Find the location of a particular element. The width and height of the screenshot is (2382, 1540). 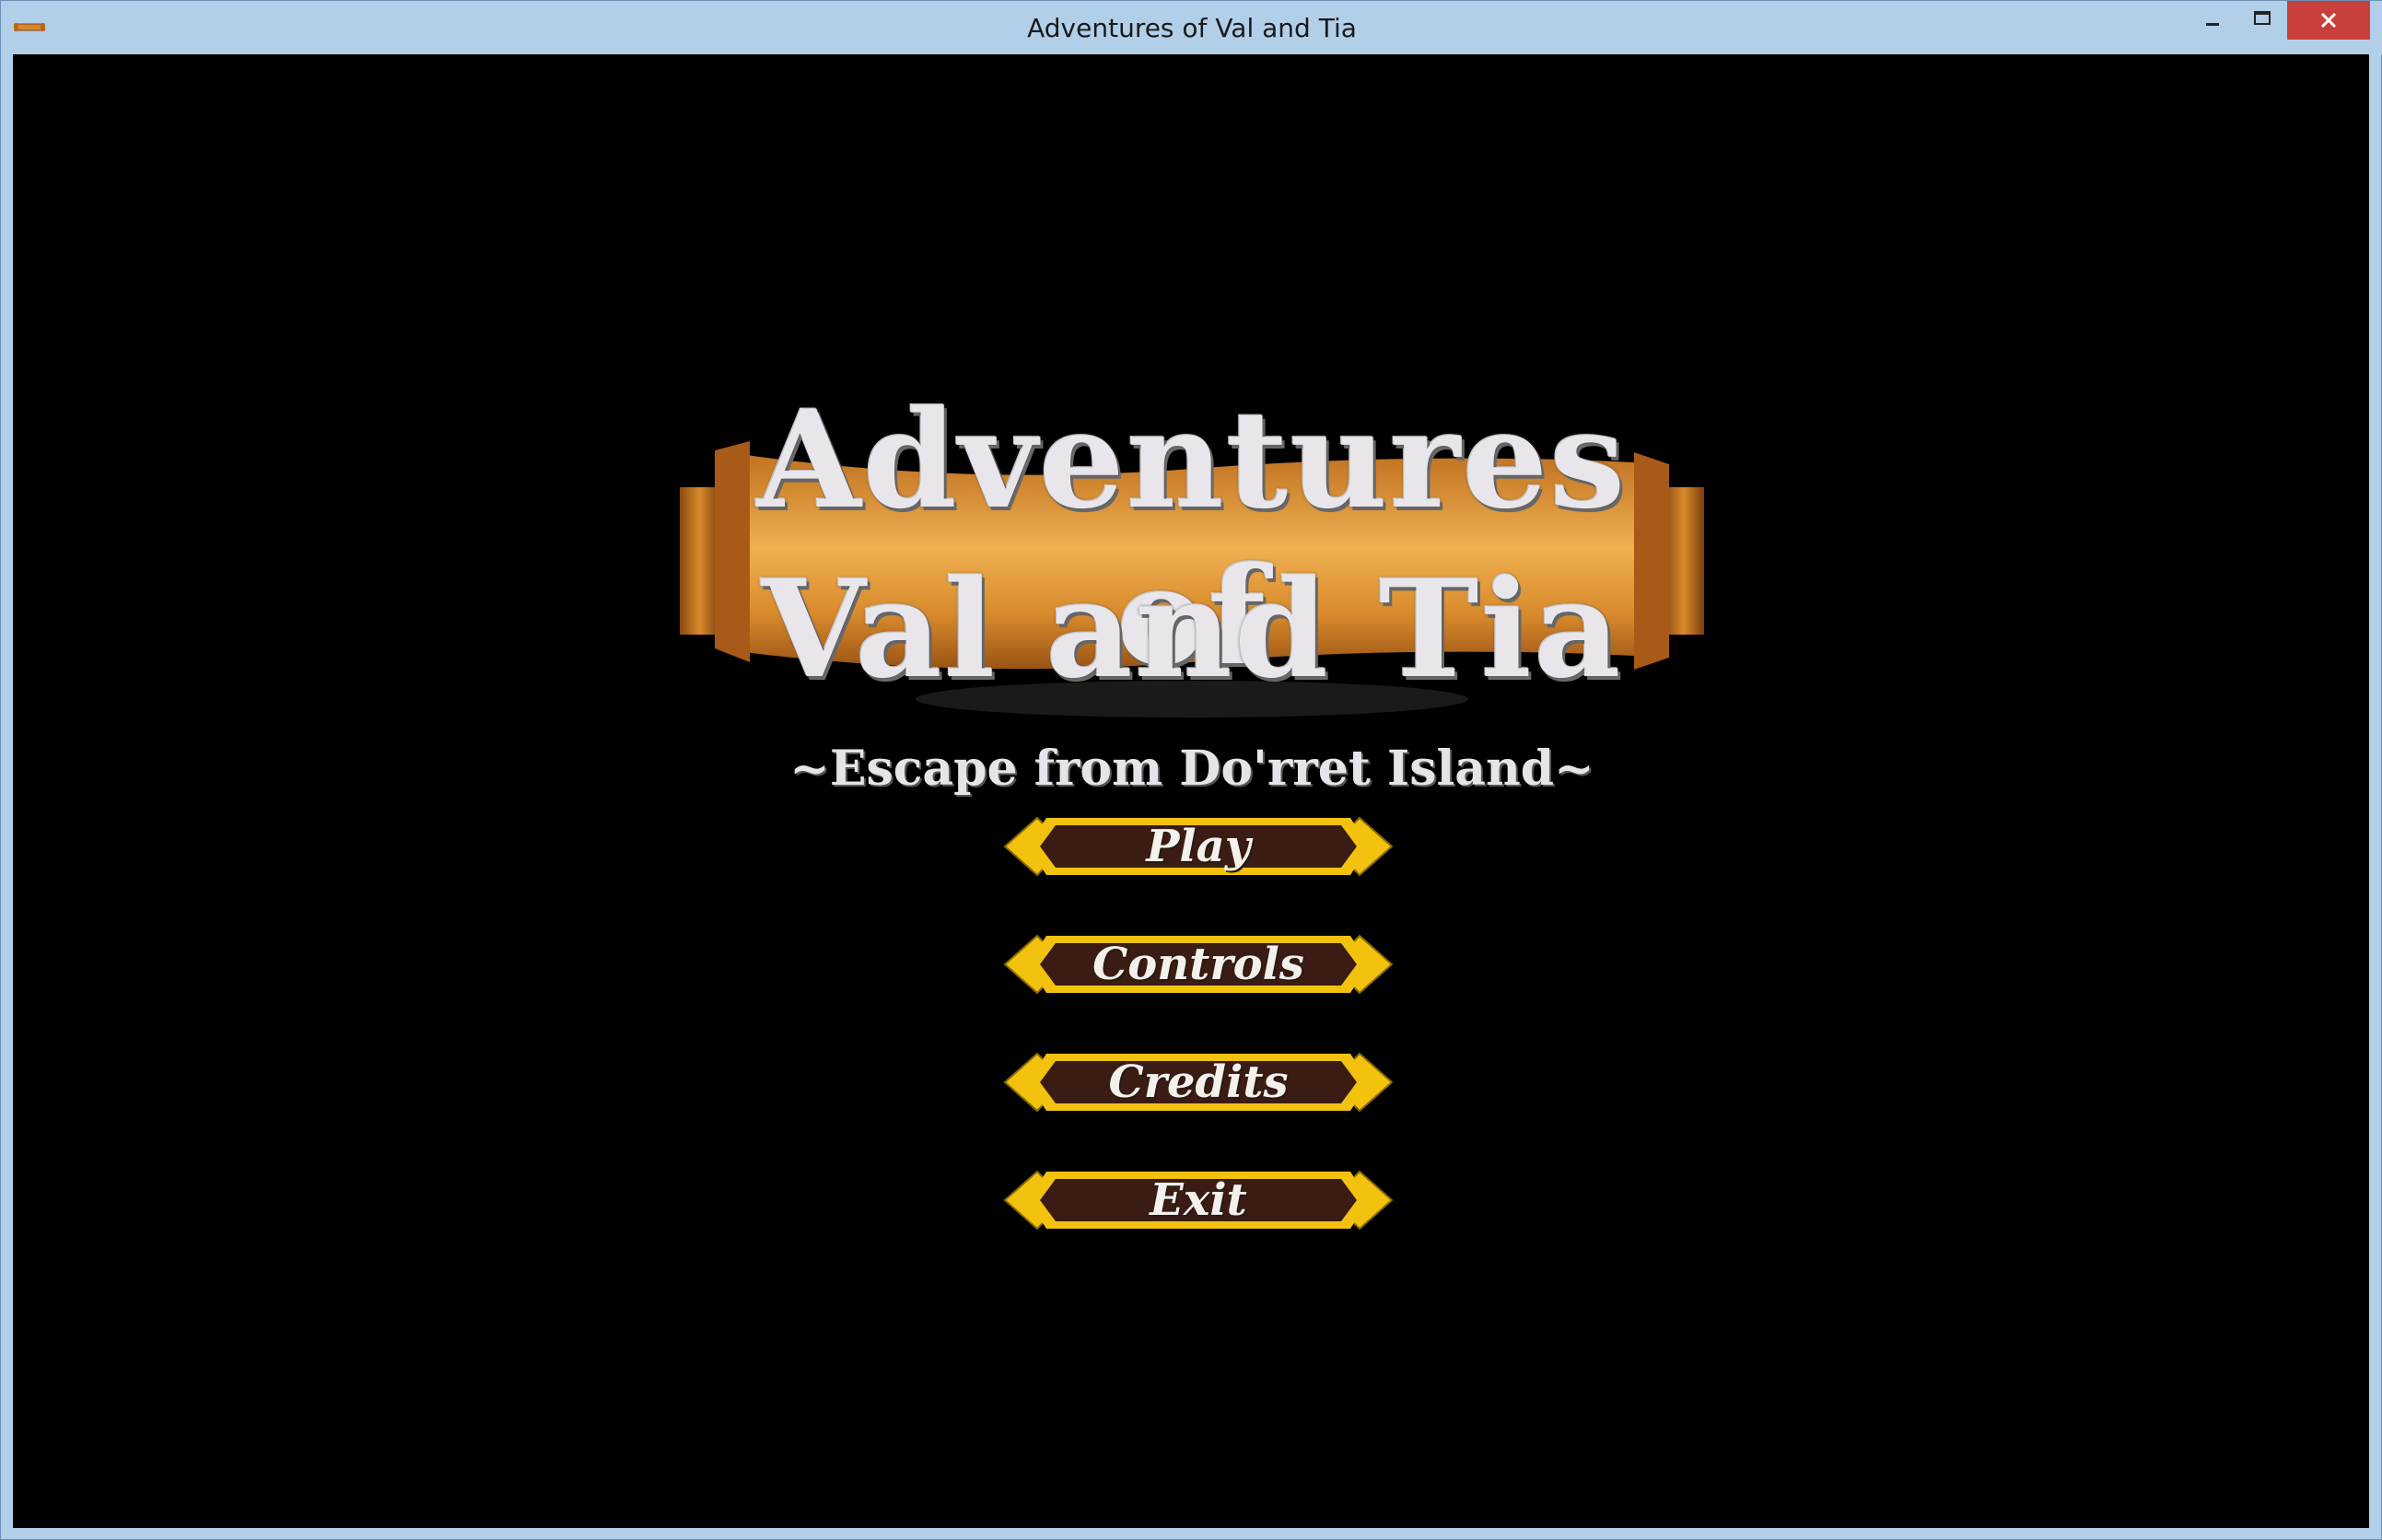

minimize-icon is located at coordinates (2212, 24).